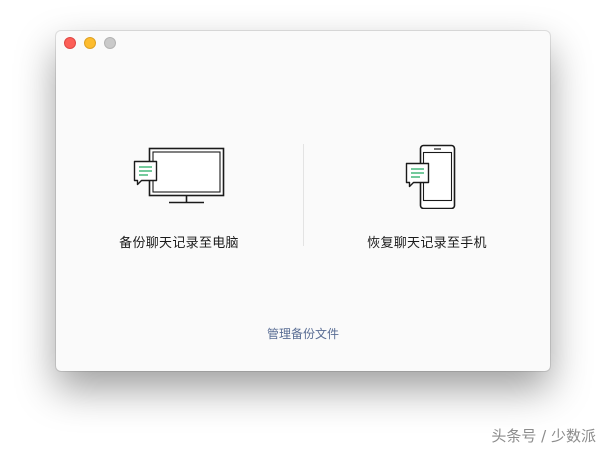 The width and height of the screenshot is (606, 452). Describe the element at coordinates (543, 436) in the screenshot. I see `watermark: 头条号 / 少数派` at that location.